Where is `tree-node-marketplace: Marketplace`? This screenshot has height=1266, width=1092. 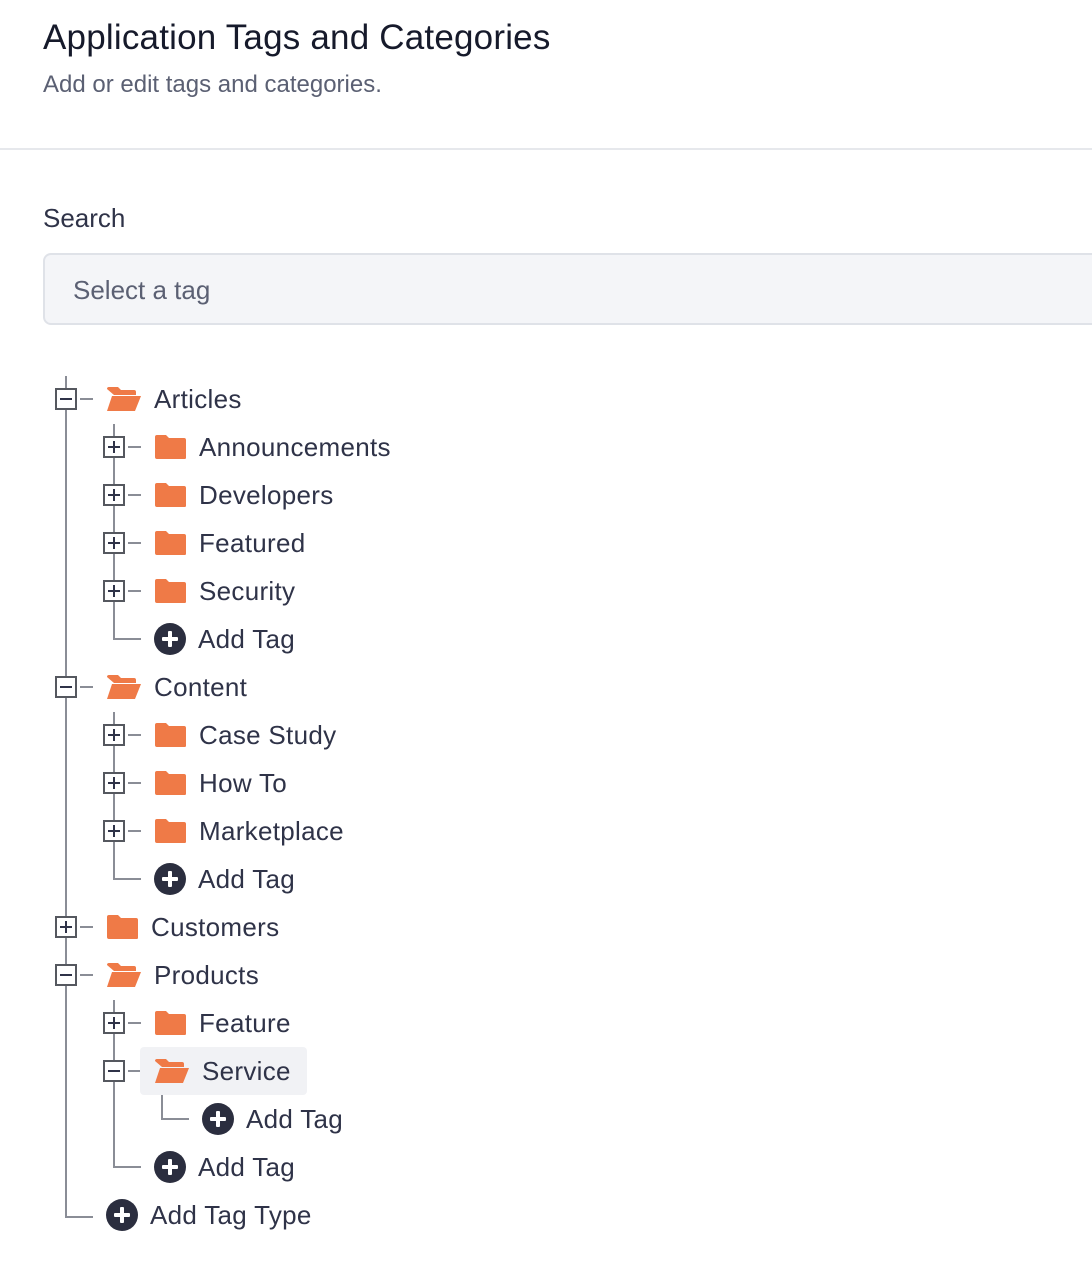 tree-node-marketplace: Marketplace is located at coordinates (249, 831).